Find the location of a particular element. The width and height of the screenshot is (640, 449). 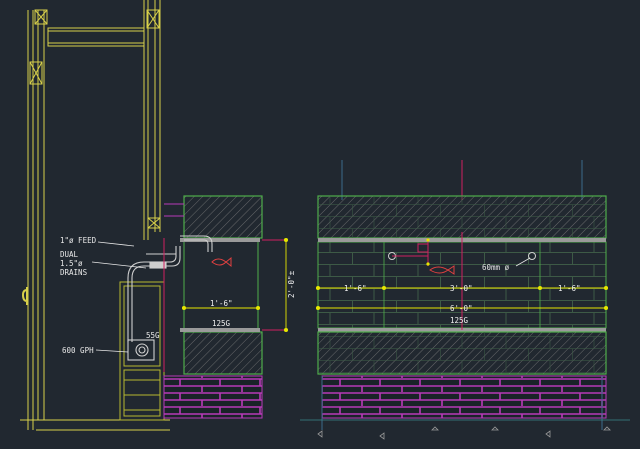

drains-label-line2: 1.5"ø is located at coordinates (71, 263).